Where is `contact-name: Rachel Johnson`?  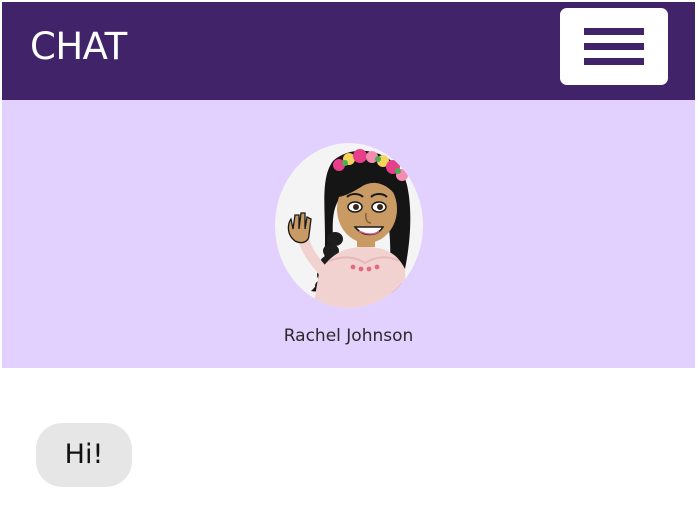
contact-name: Rachel Johnson is located at coordinates (348, 336).